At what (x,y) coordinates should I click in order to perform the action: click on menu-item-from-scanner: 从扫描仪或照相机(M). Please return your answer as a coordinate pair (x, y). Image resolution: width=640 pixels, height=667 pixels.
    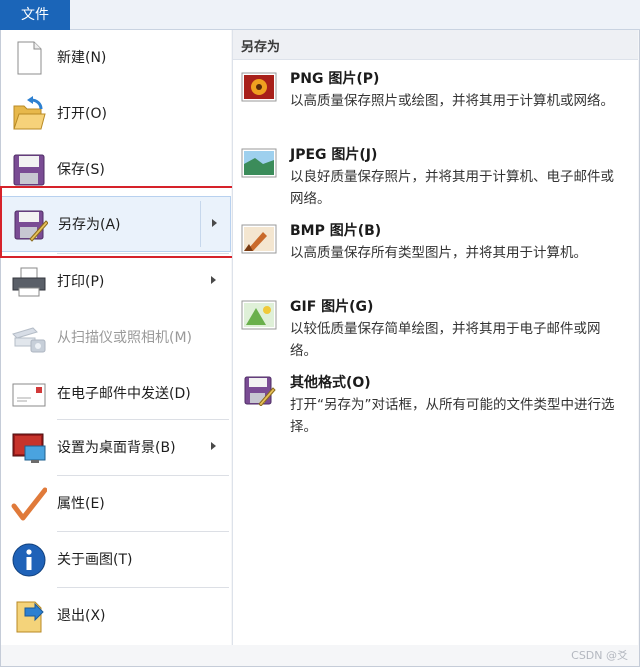
    Looking at the image, I should click on (116, 338).